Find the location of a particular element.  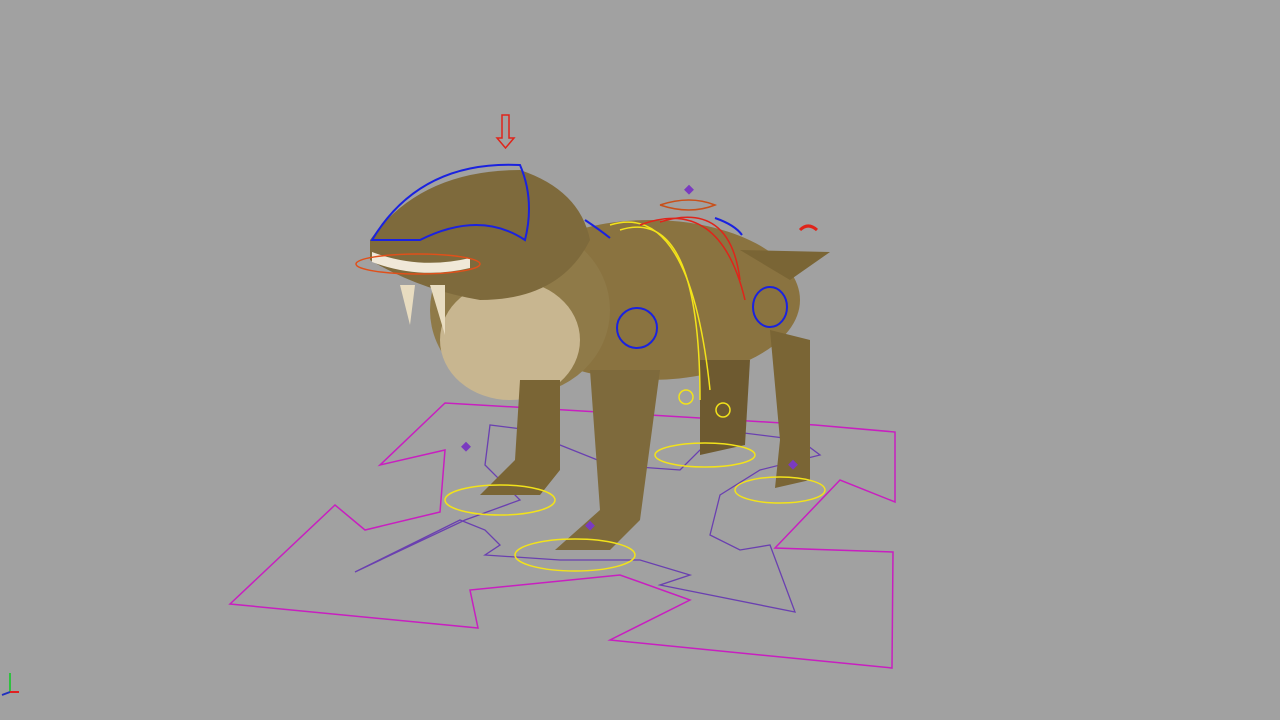

tail-control is located at coordinates (808, 228).